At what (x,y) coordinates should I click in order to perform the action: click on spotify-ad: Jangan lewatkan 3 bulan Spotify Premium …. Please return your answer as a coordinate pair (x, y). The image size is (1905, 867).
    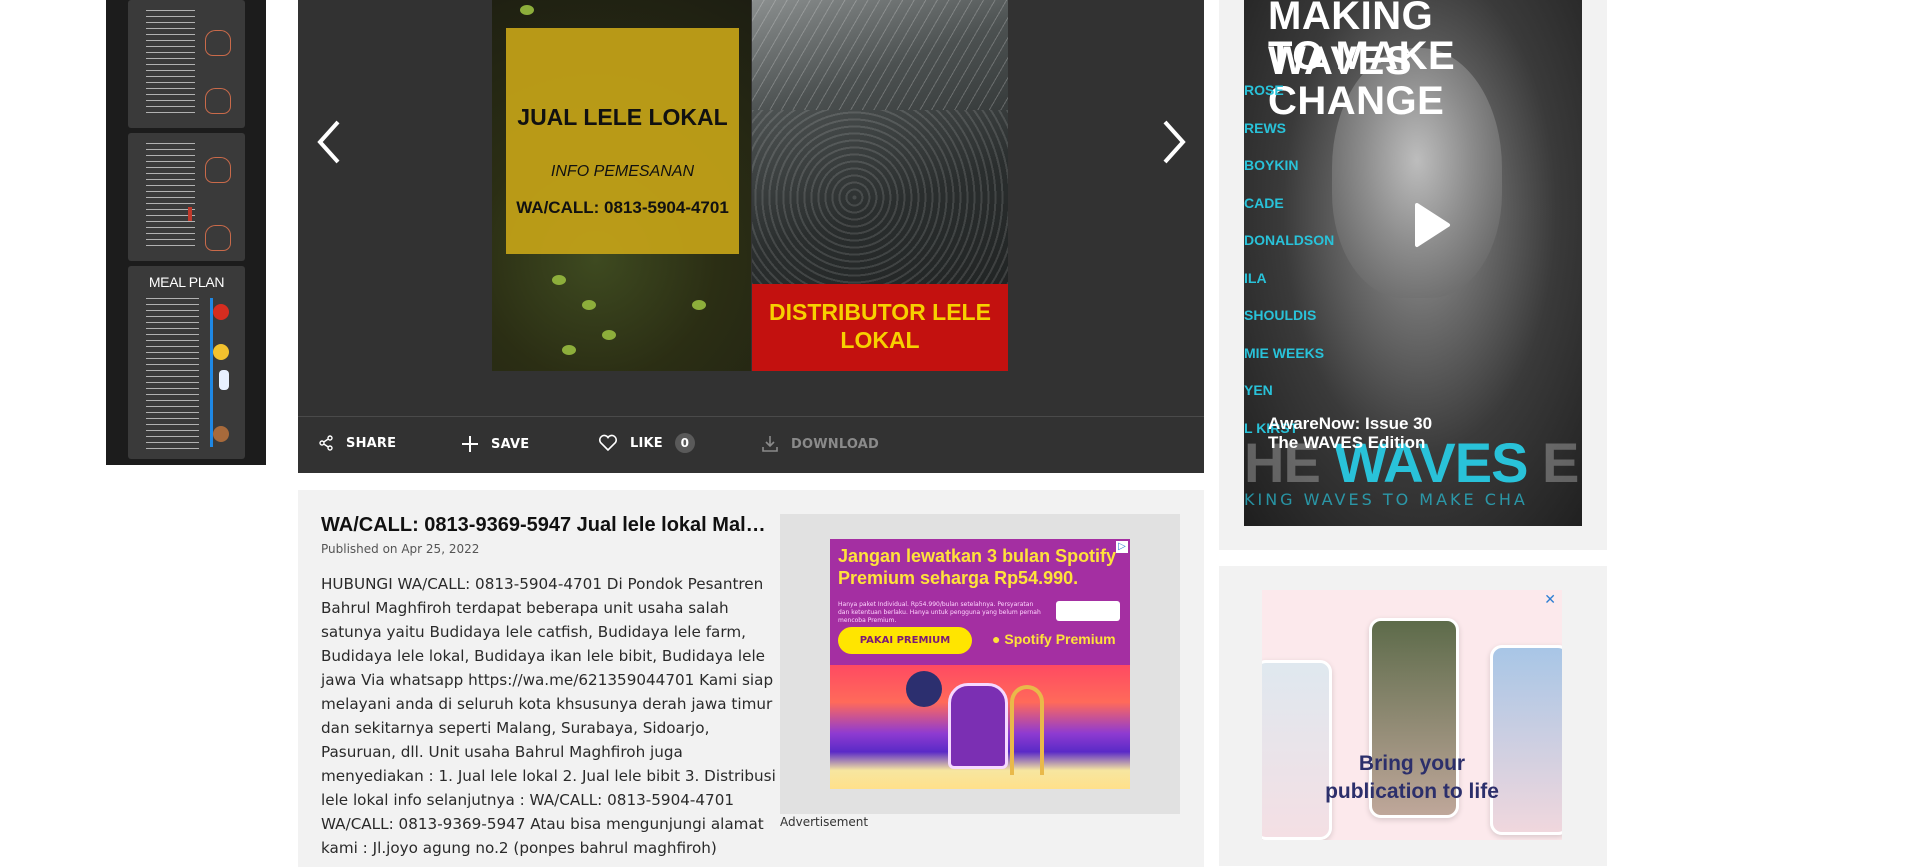
    Looking at the image, I should click on (980, 664).